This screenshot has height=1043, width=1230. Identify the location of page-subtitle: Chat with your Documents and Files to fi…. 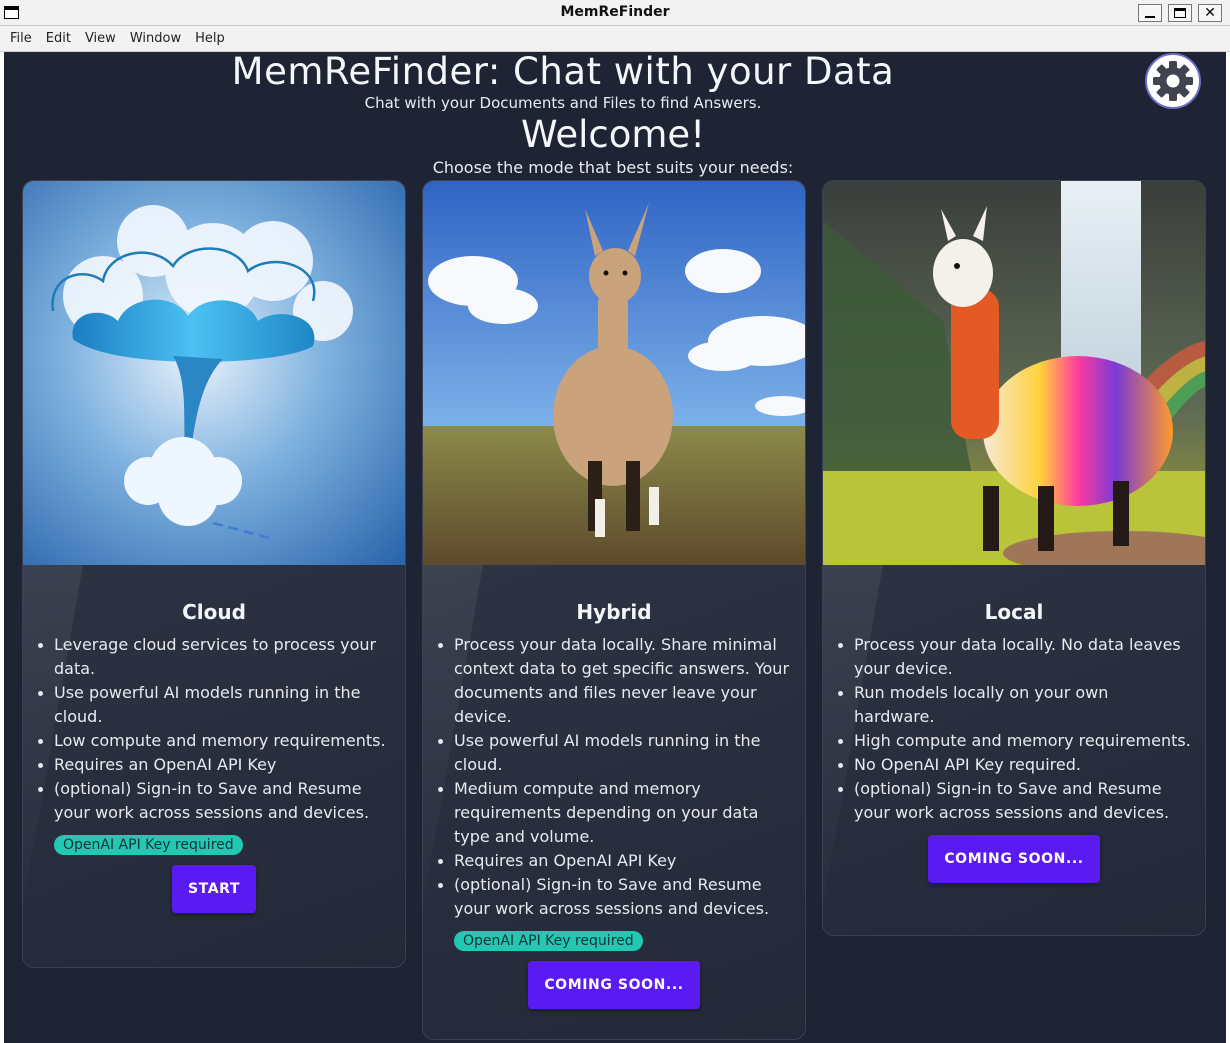
(563, 103).